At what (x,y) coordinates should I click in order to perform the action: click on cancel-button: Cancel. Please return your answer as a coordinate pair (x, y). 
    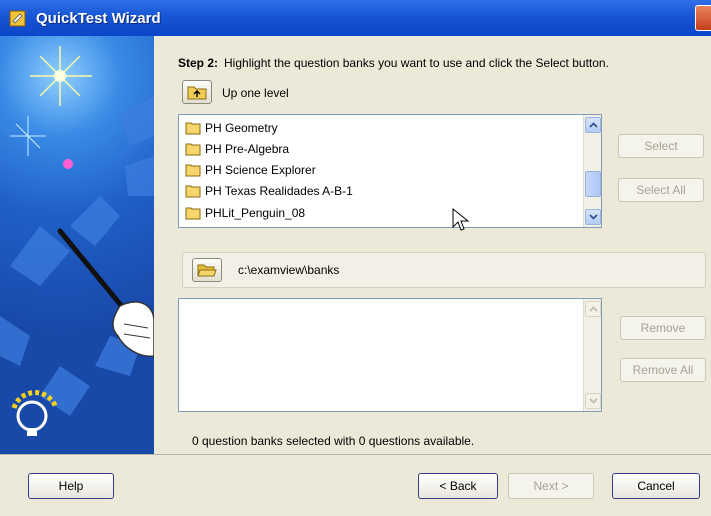
    Looking at the image, I should click on (656, 486).